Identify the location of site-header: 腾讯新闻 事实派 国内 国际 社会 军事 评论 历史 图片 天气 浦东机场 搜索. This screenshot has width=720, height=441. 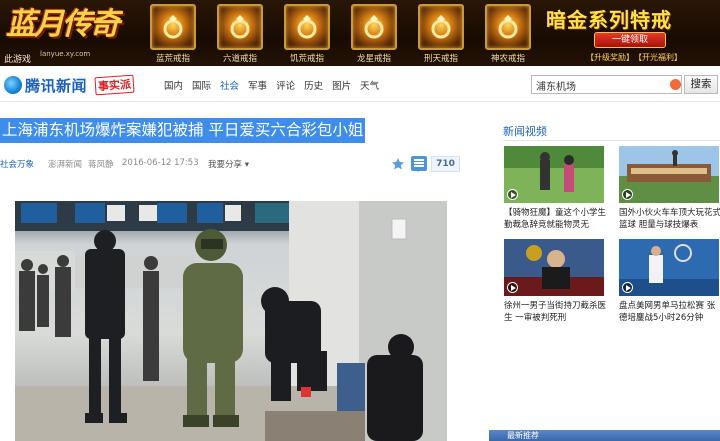
(360, 84).